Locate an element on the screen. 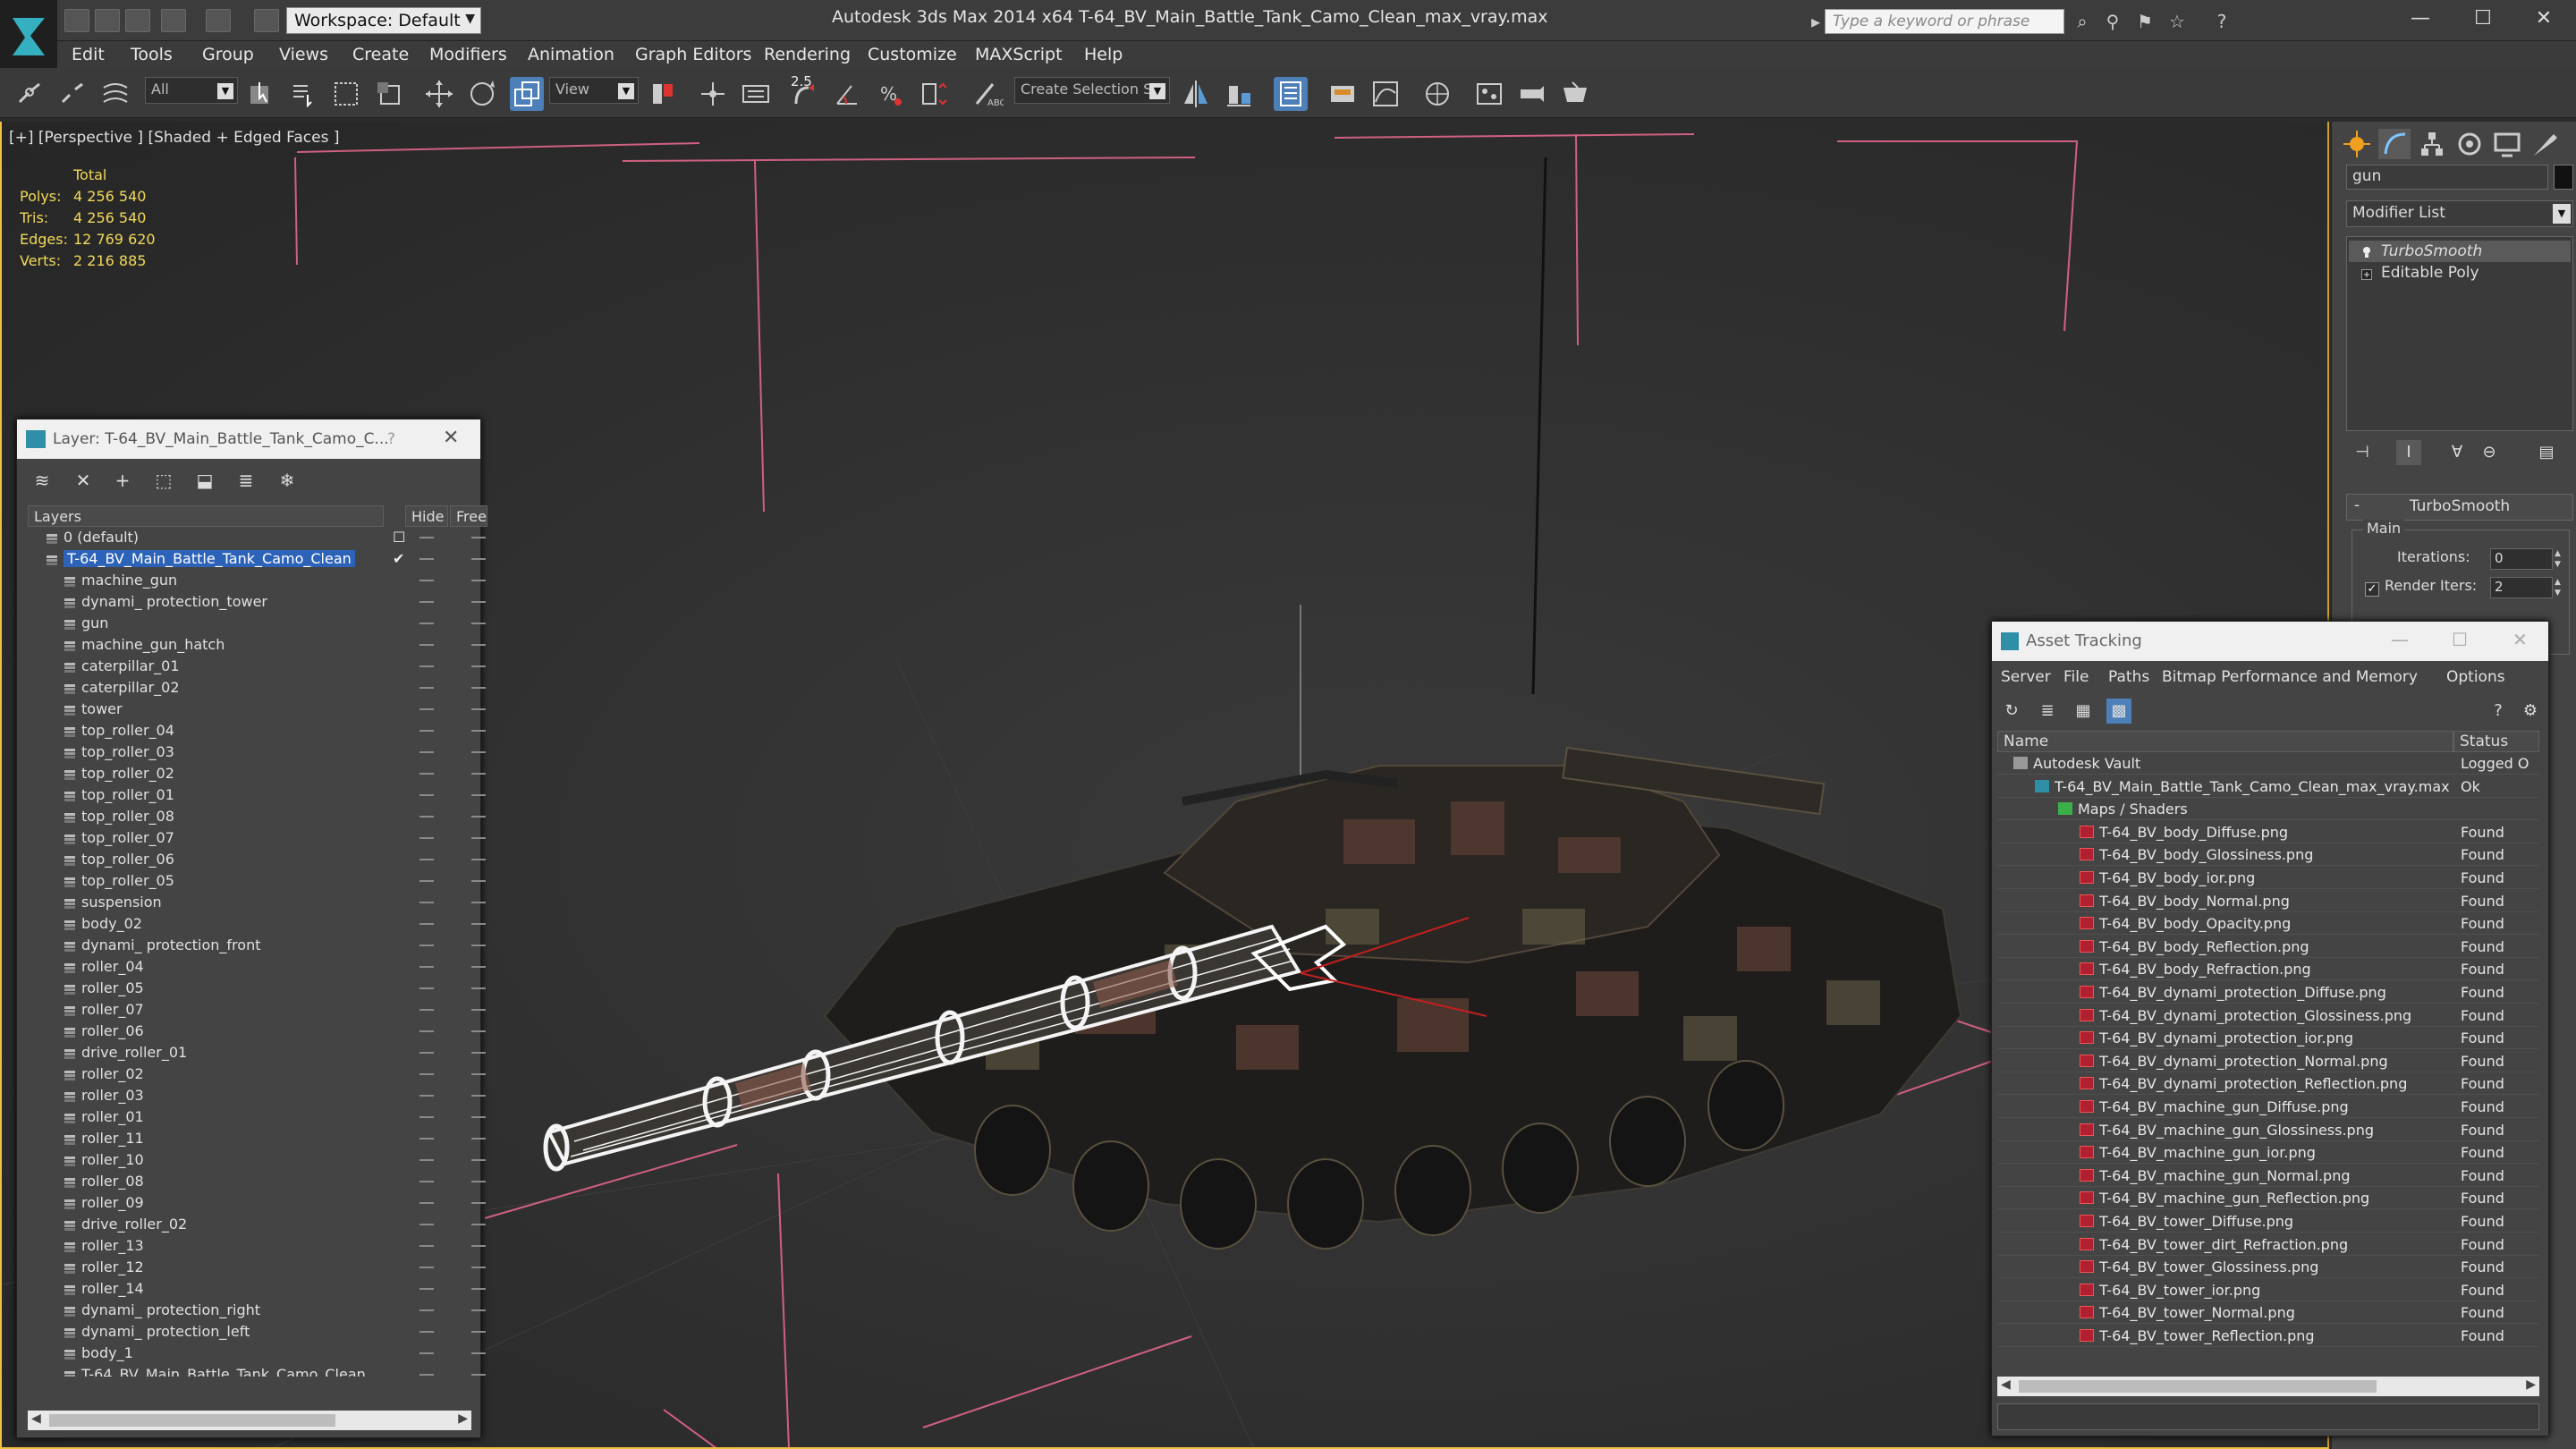  asset-row: T-64_BV_body_Normal.png Found is located at coordinates (2268, 901).